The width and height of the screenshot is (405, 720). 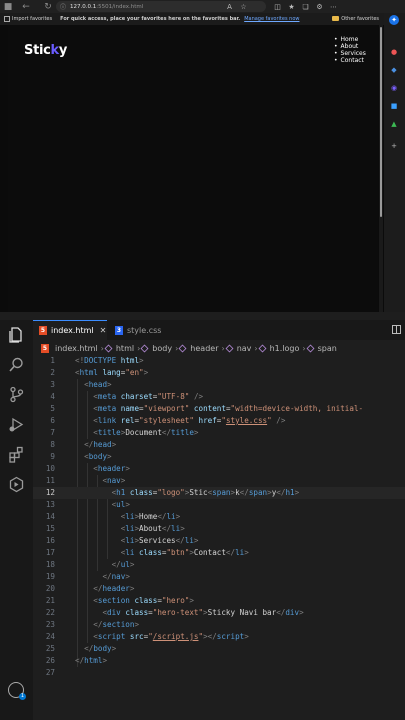 What do you see at coordinates (7, 19) in the screenshot?
I see `import-icon` at bounding box center [7, 19].